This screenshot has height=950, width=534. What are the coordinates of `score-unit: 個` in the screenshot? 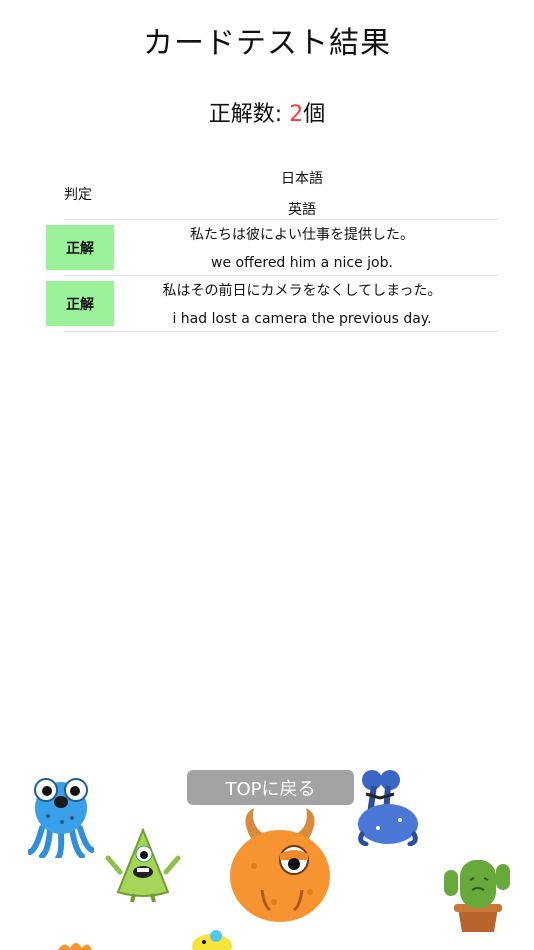 It's located at (314, 114).